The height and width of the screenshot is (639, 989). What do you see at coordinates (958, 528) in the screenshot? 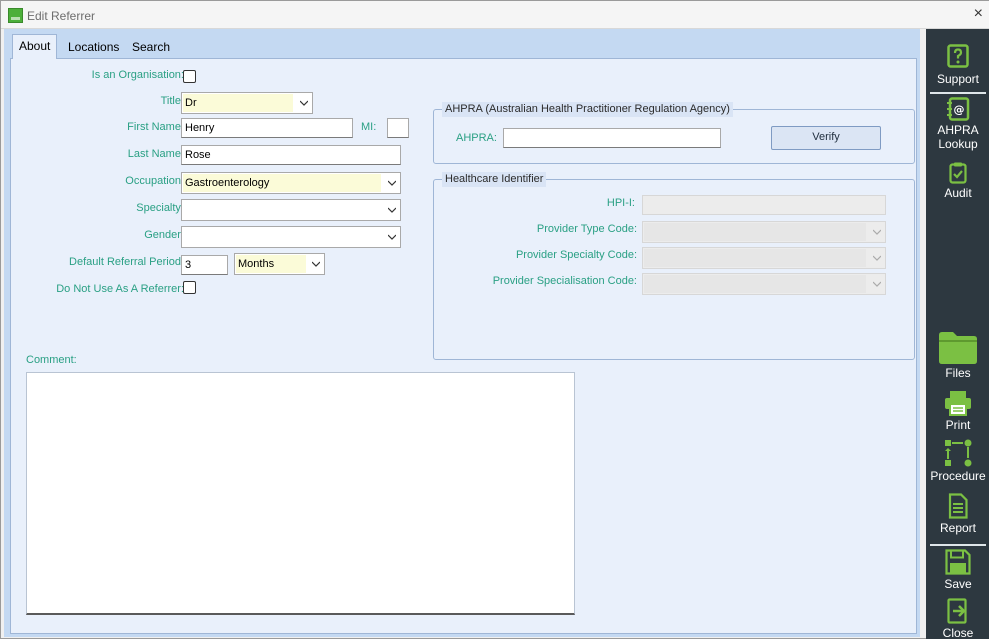
I see `report-label: Report` at bounding box center [958, 528].